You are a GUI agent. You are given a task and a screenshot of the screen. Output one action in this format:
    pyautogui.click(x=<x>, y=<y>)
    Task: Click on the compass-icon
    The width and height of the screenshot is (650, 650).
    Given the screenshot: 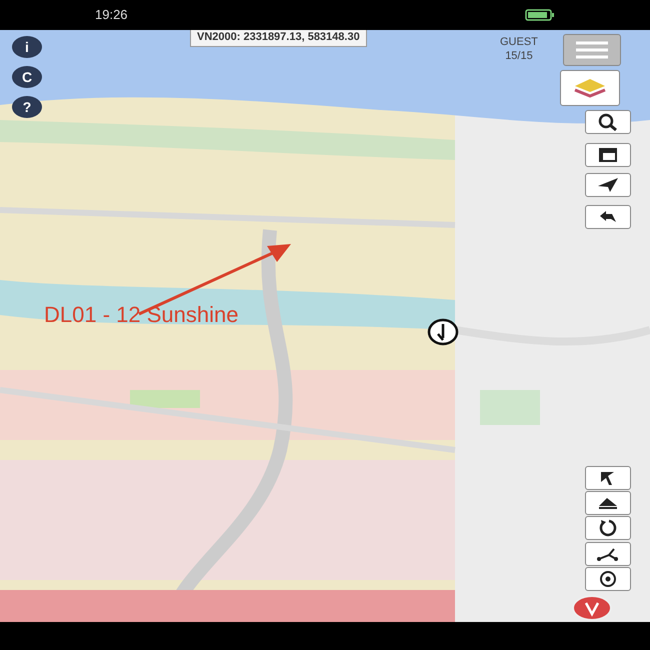 What is the action you would take?
    pyautogui.click(x=592, y=608)
    